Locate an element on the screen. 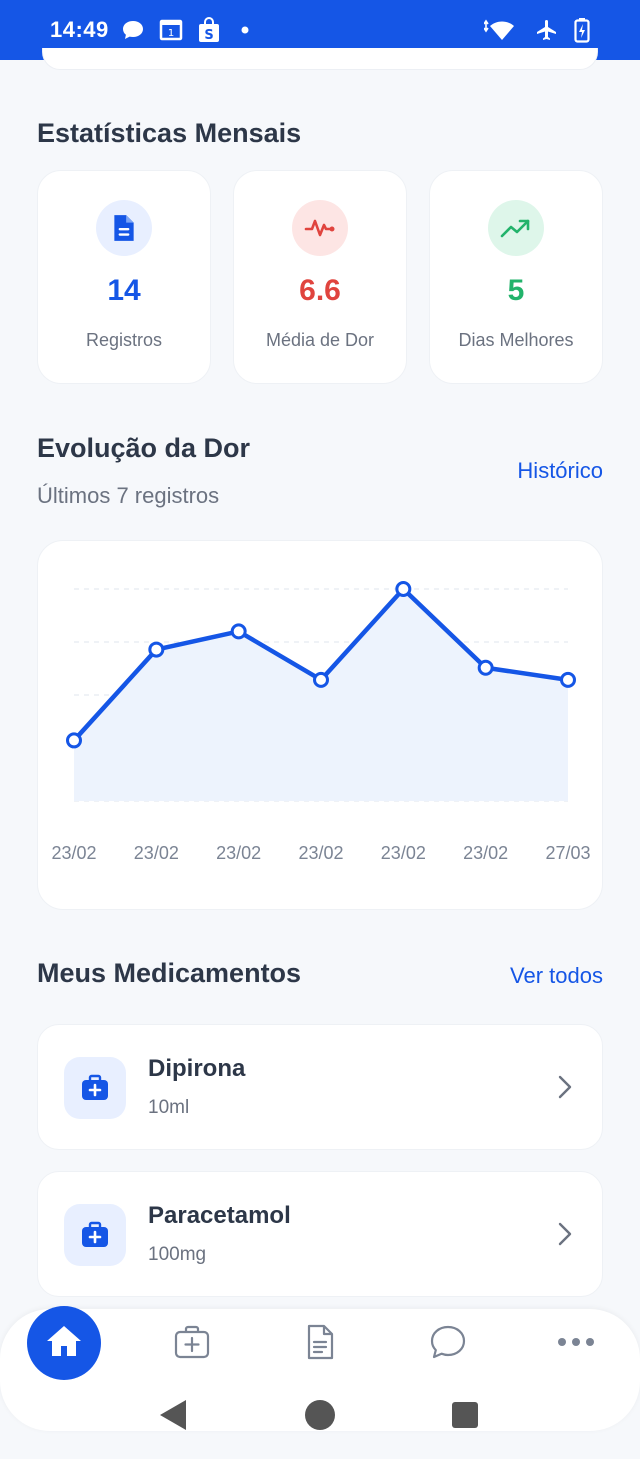 The width and height of the screenshot is (640, 1459). pain-section-title: Evolução da Dor is located at coordinates (144, 448).